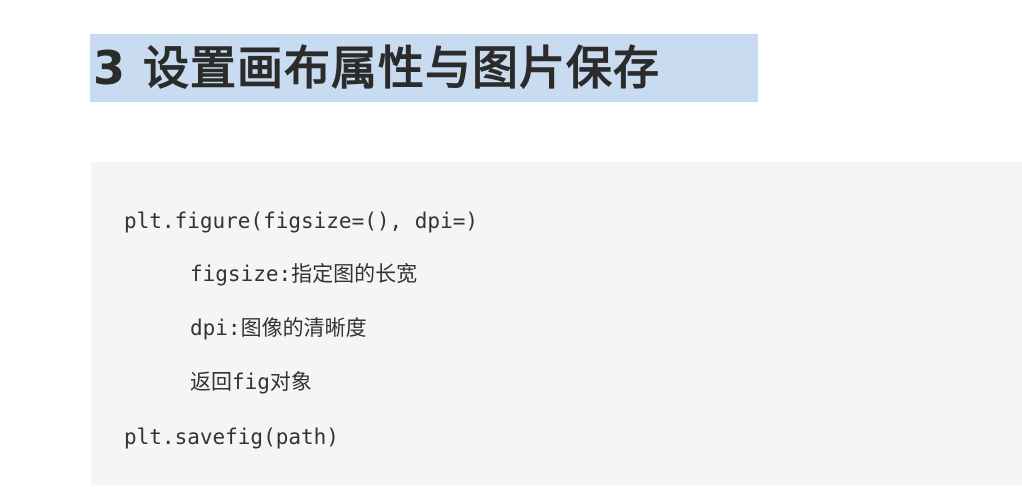 This screenshot has width=1022, height=487. I want to click on page-title: 3 设置画布属性与图片保存, so click(377, 68).